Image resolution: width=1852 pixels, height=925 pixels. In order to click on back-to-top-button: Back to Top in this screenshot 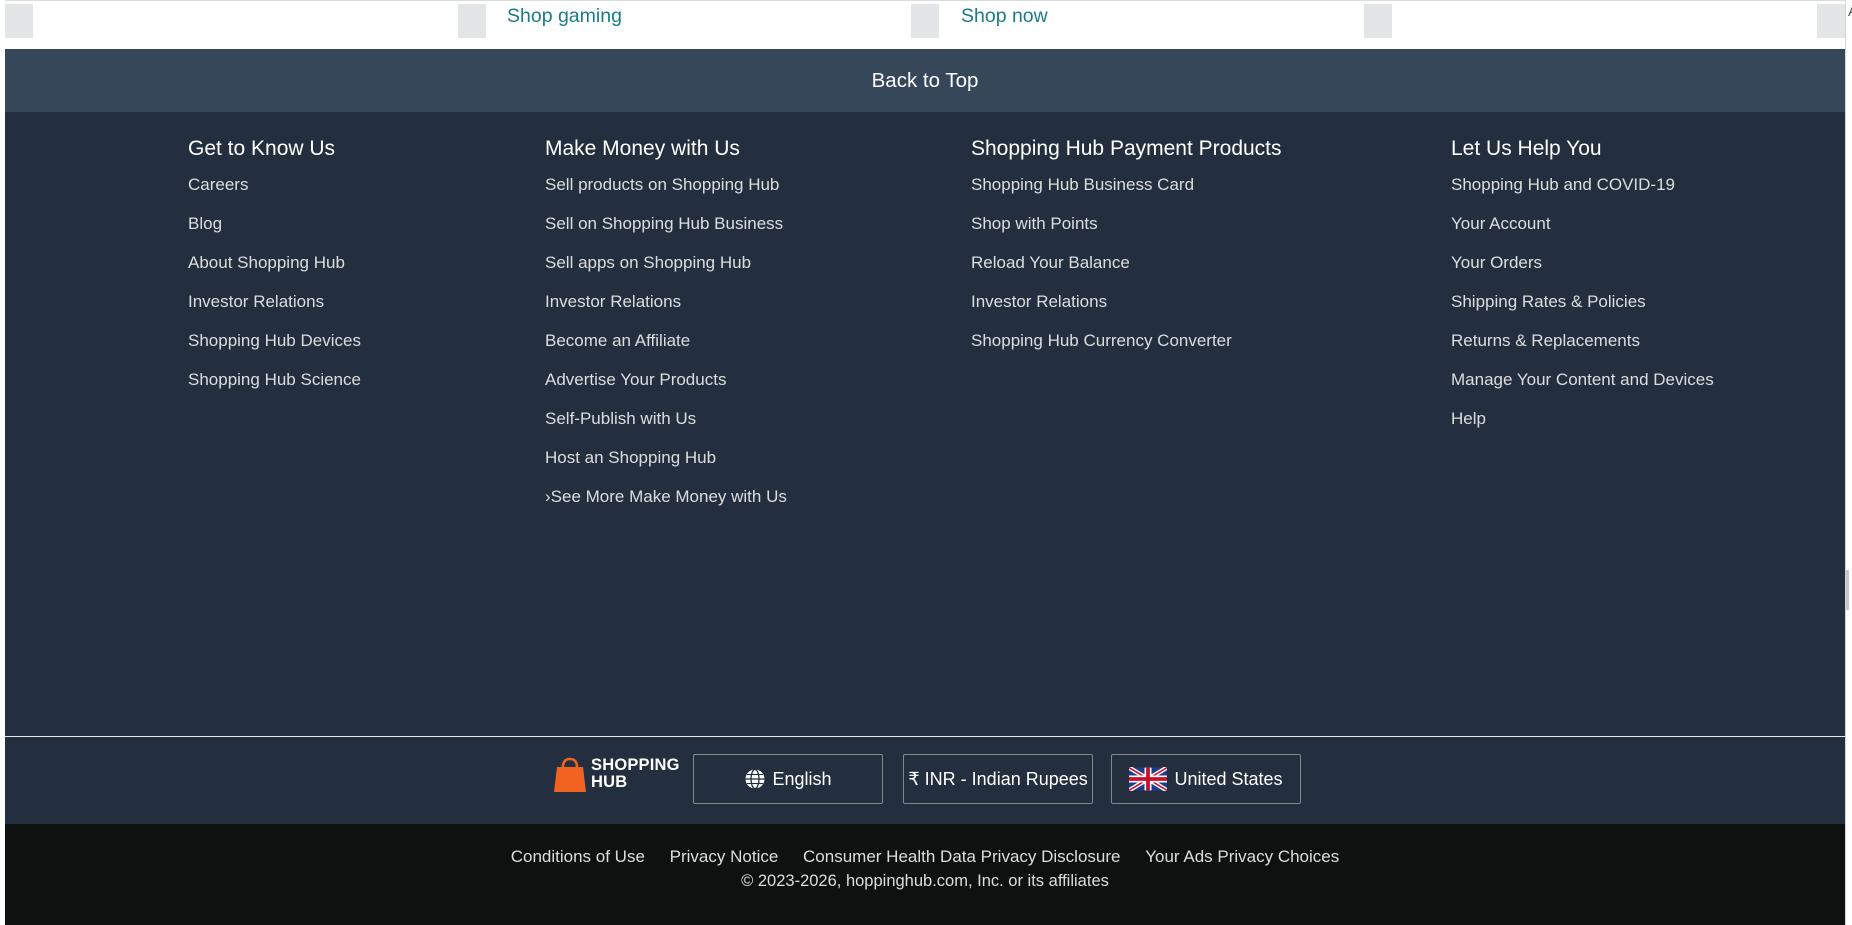, I will do `click(925, 80)`.